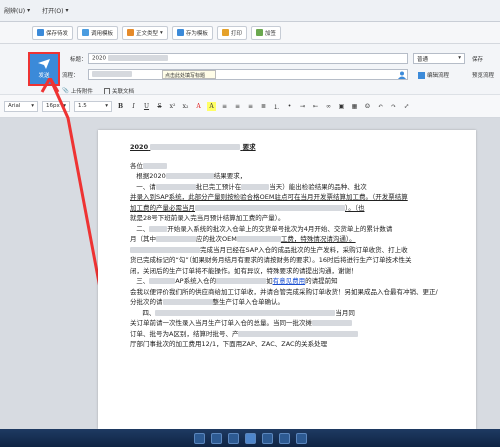 The height and width of the screenshot is (447, 500). What do you see at coordinates (355, 207) in the screenshot?
I see `doc-text: ）。（也` at bounding box center [355, 207].